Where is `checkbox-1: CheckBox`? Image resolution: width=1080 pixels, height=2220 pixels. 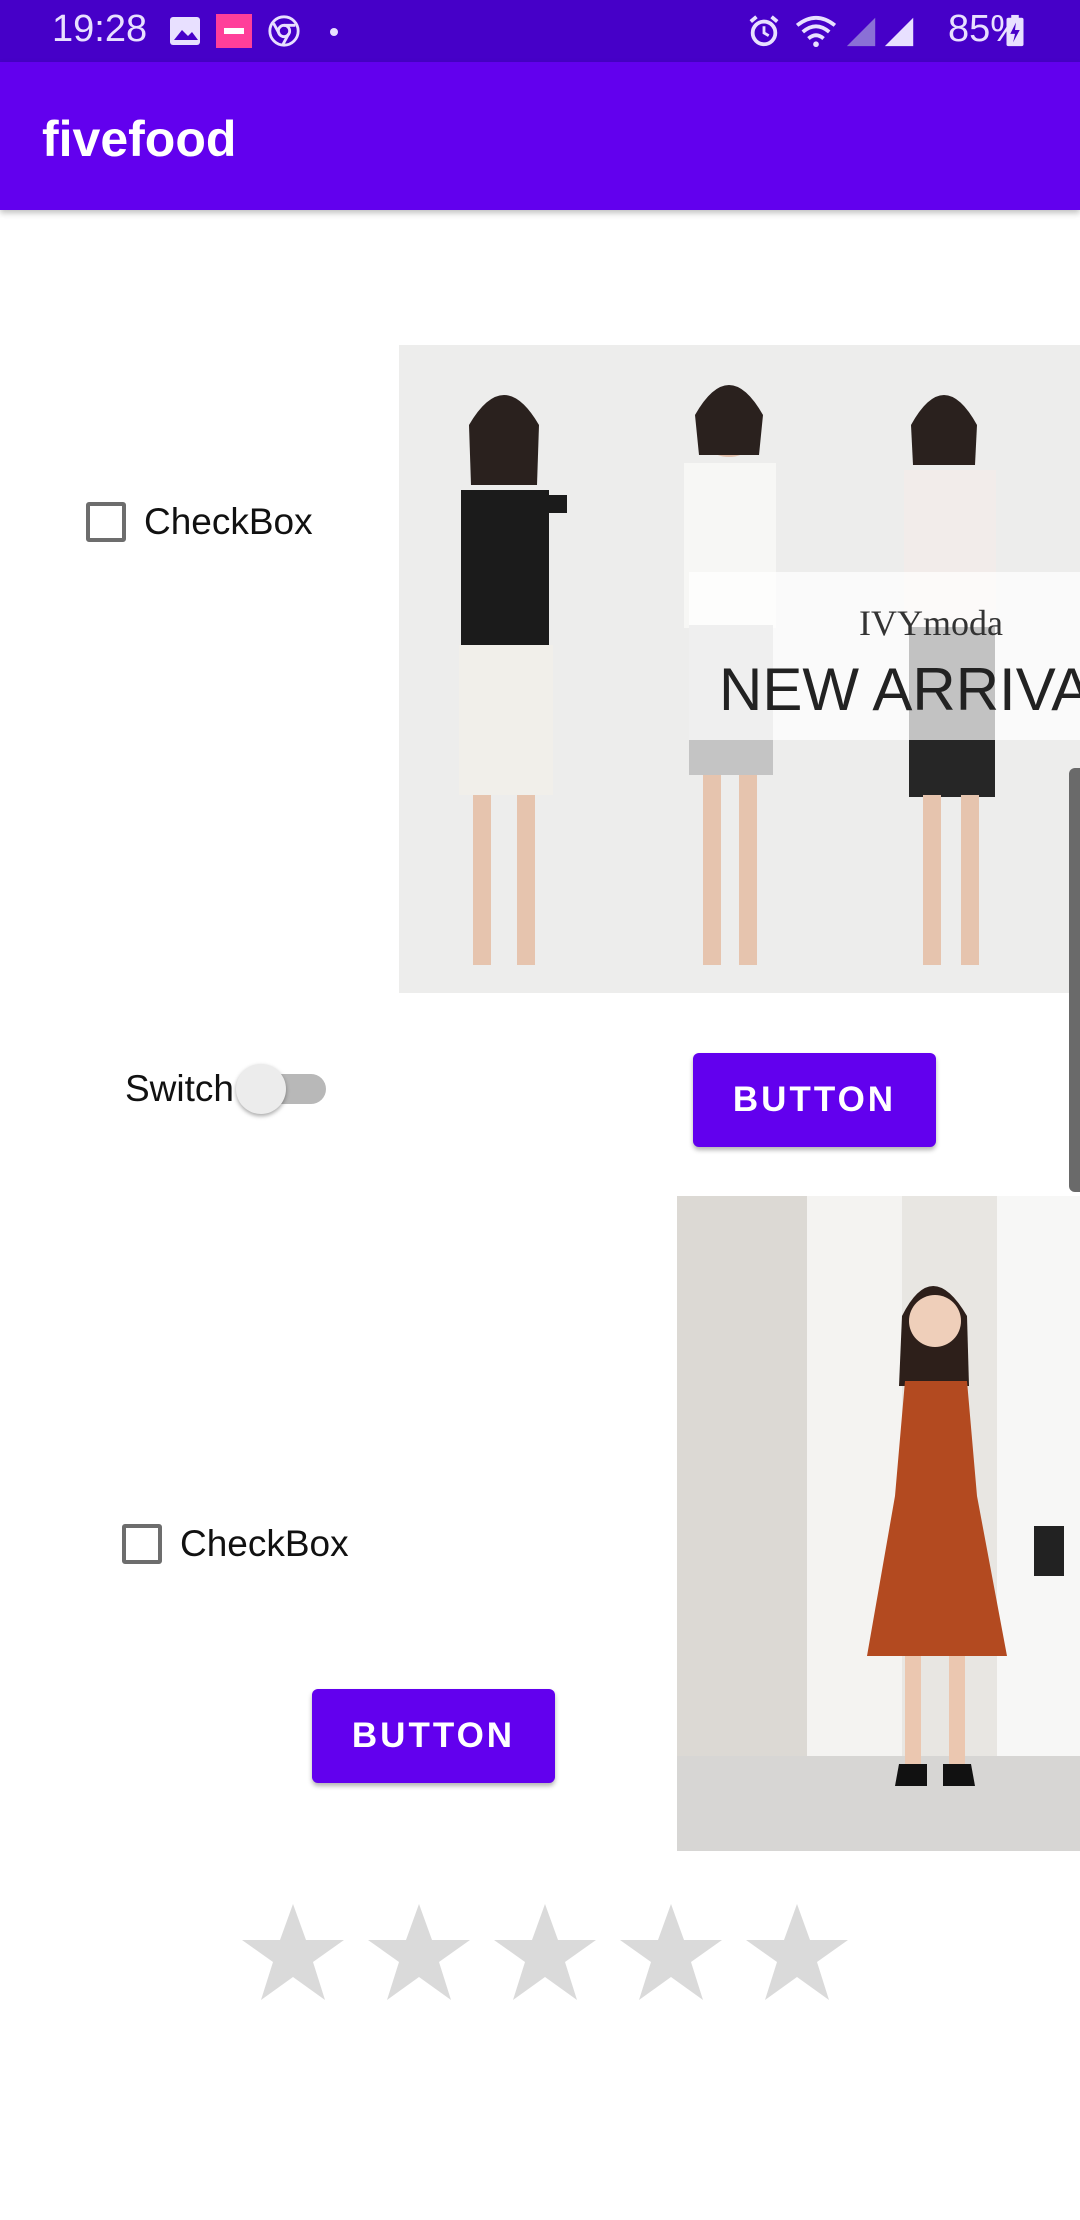
checkbox-1: CheckBox is located at coordinates (199, 522).